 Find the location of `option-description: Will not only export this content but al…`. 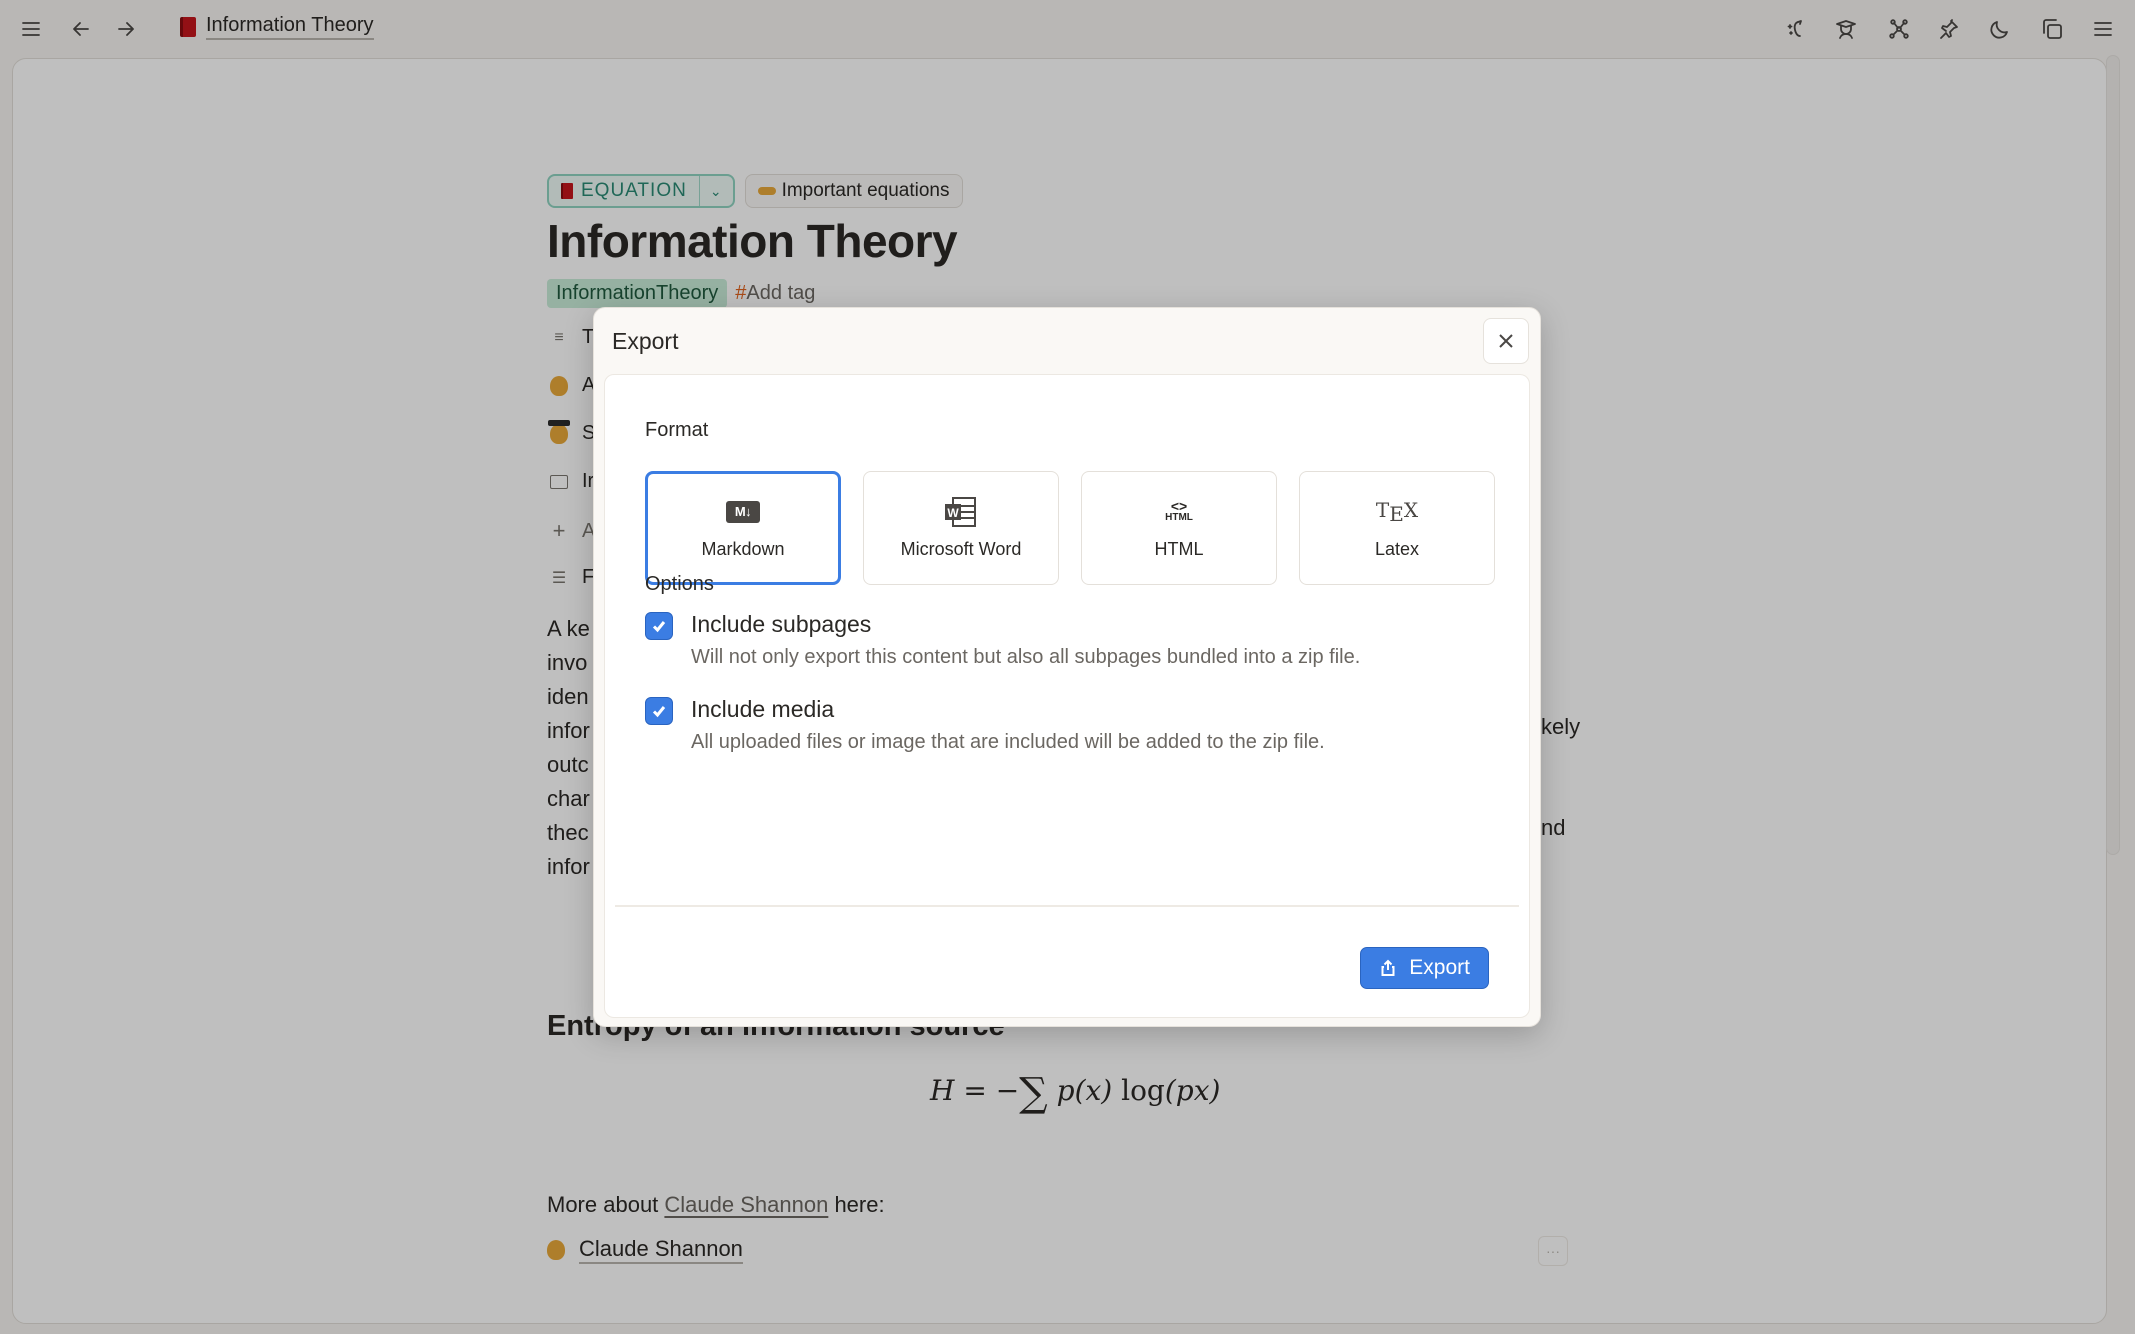

option-description: Will not only export this content but al… is located at coordinates (1026, 657).